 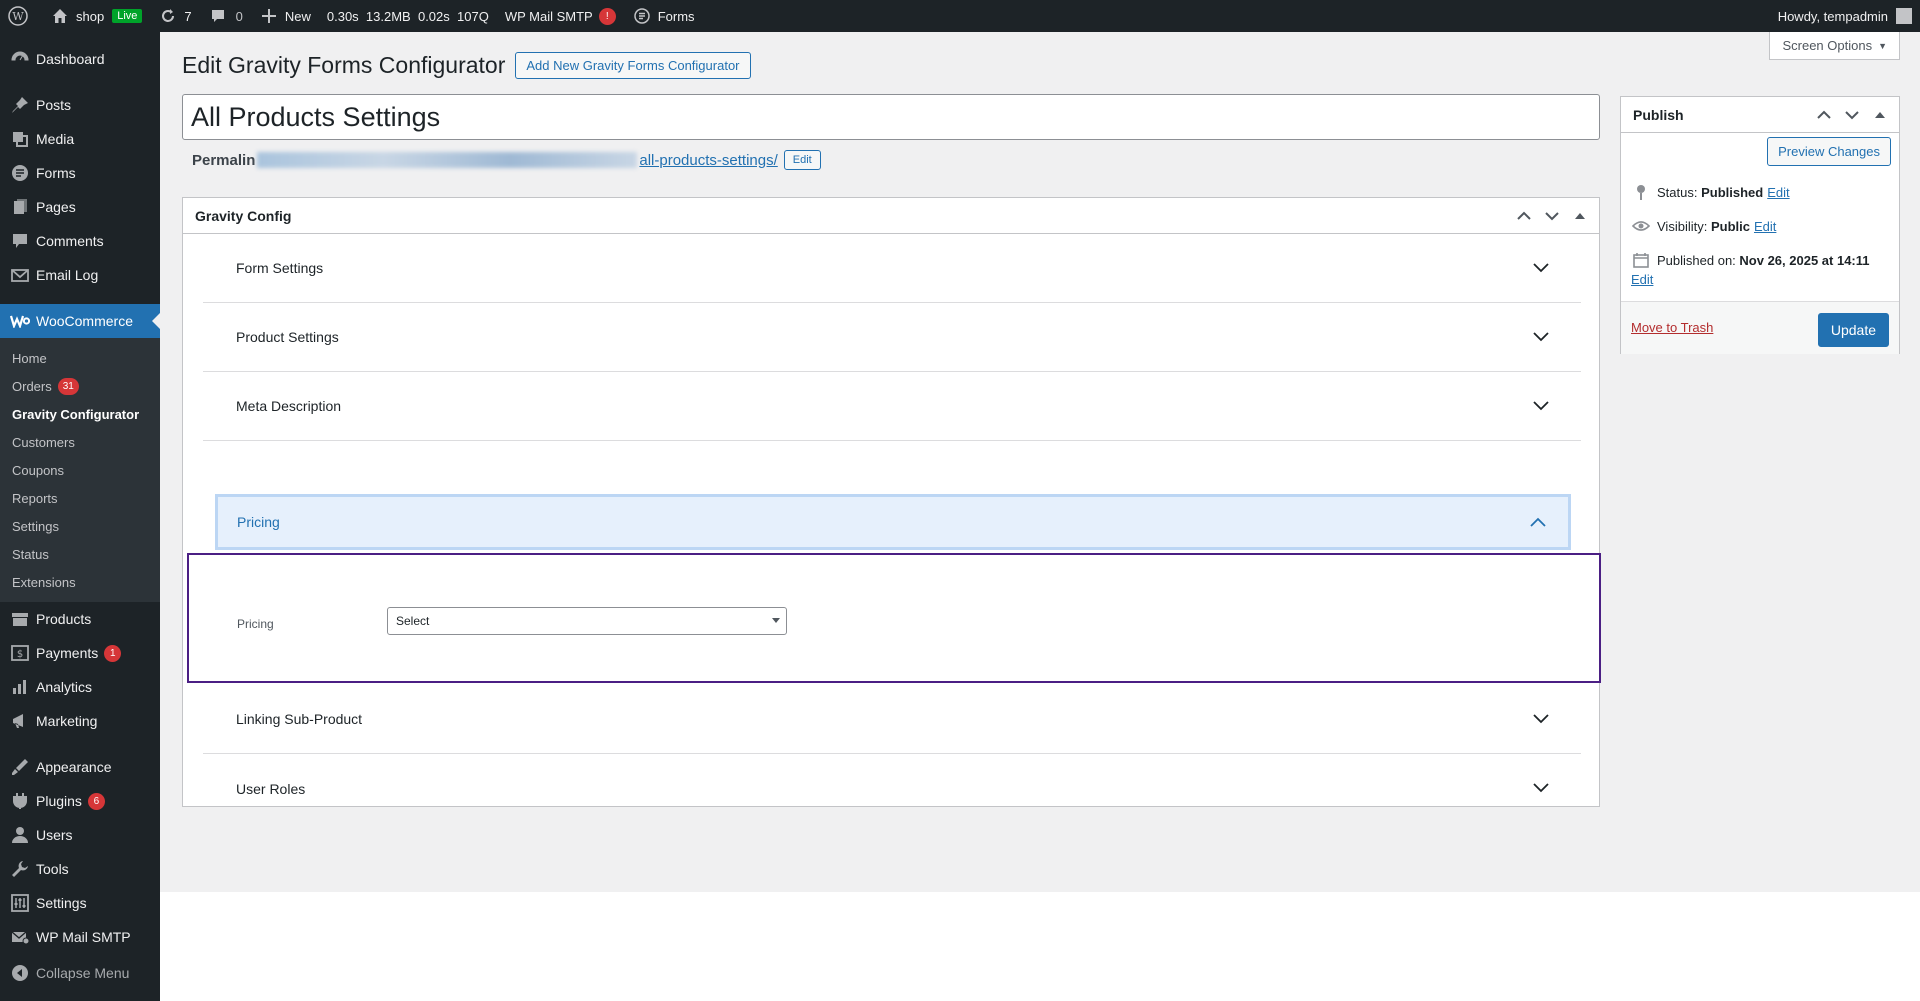 What do you see at coordinates (80, 173) in the screenshot?
I see `menu-forms: Forms` at bounding box center [80, 173].